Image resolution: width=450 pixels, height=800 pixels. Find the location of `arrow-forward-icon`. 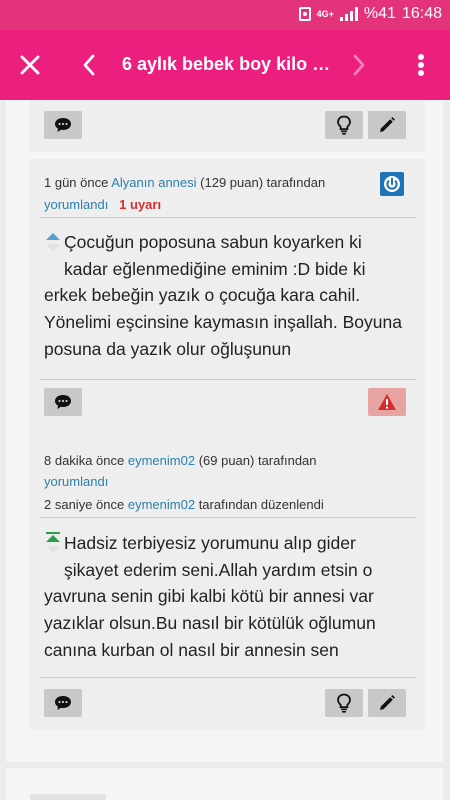

arrow-forward-icon is located at coordinates (359, 65).